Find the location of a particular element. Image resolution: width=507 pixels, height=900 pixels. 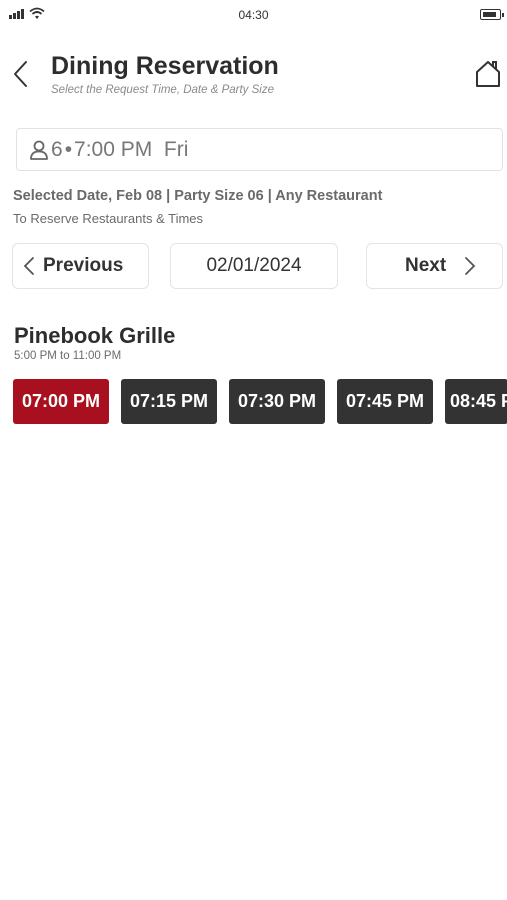

home-icon is located at coordinates (488, 74).